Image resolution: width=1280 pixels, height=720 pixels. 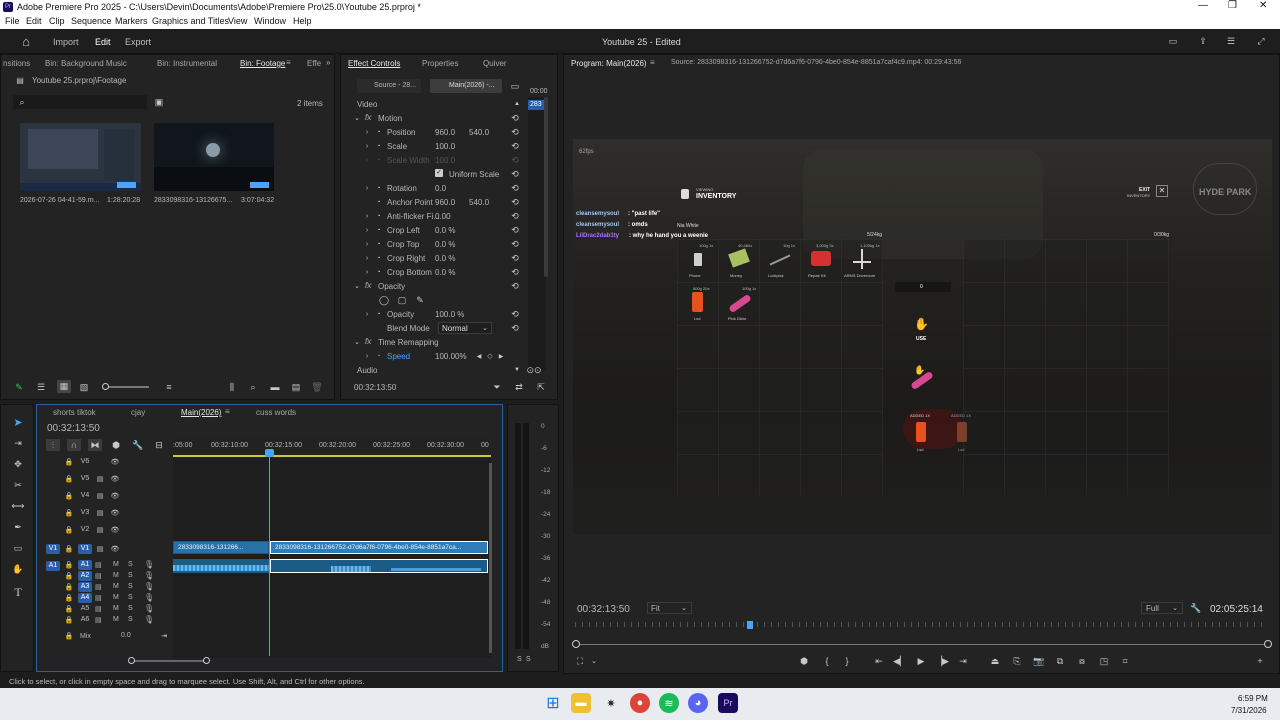 I want to click on zoom-slider, so click(x=127, y=387).